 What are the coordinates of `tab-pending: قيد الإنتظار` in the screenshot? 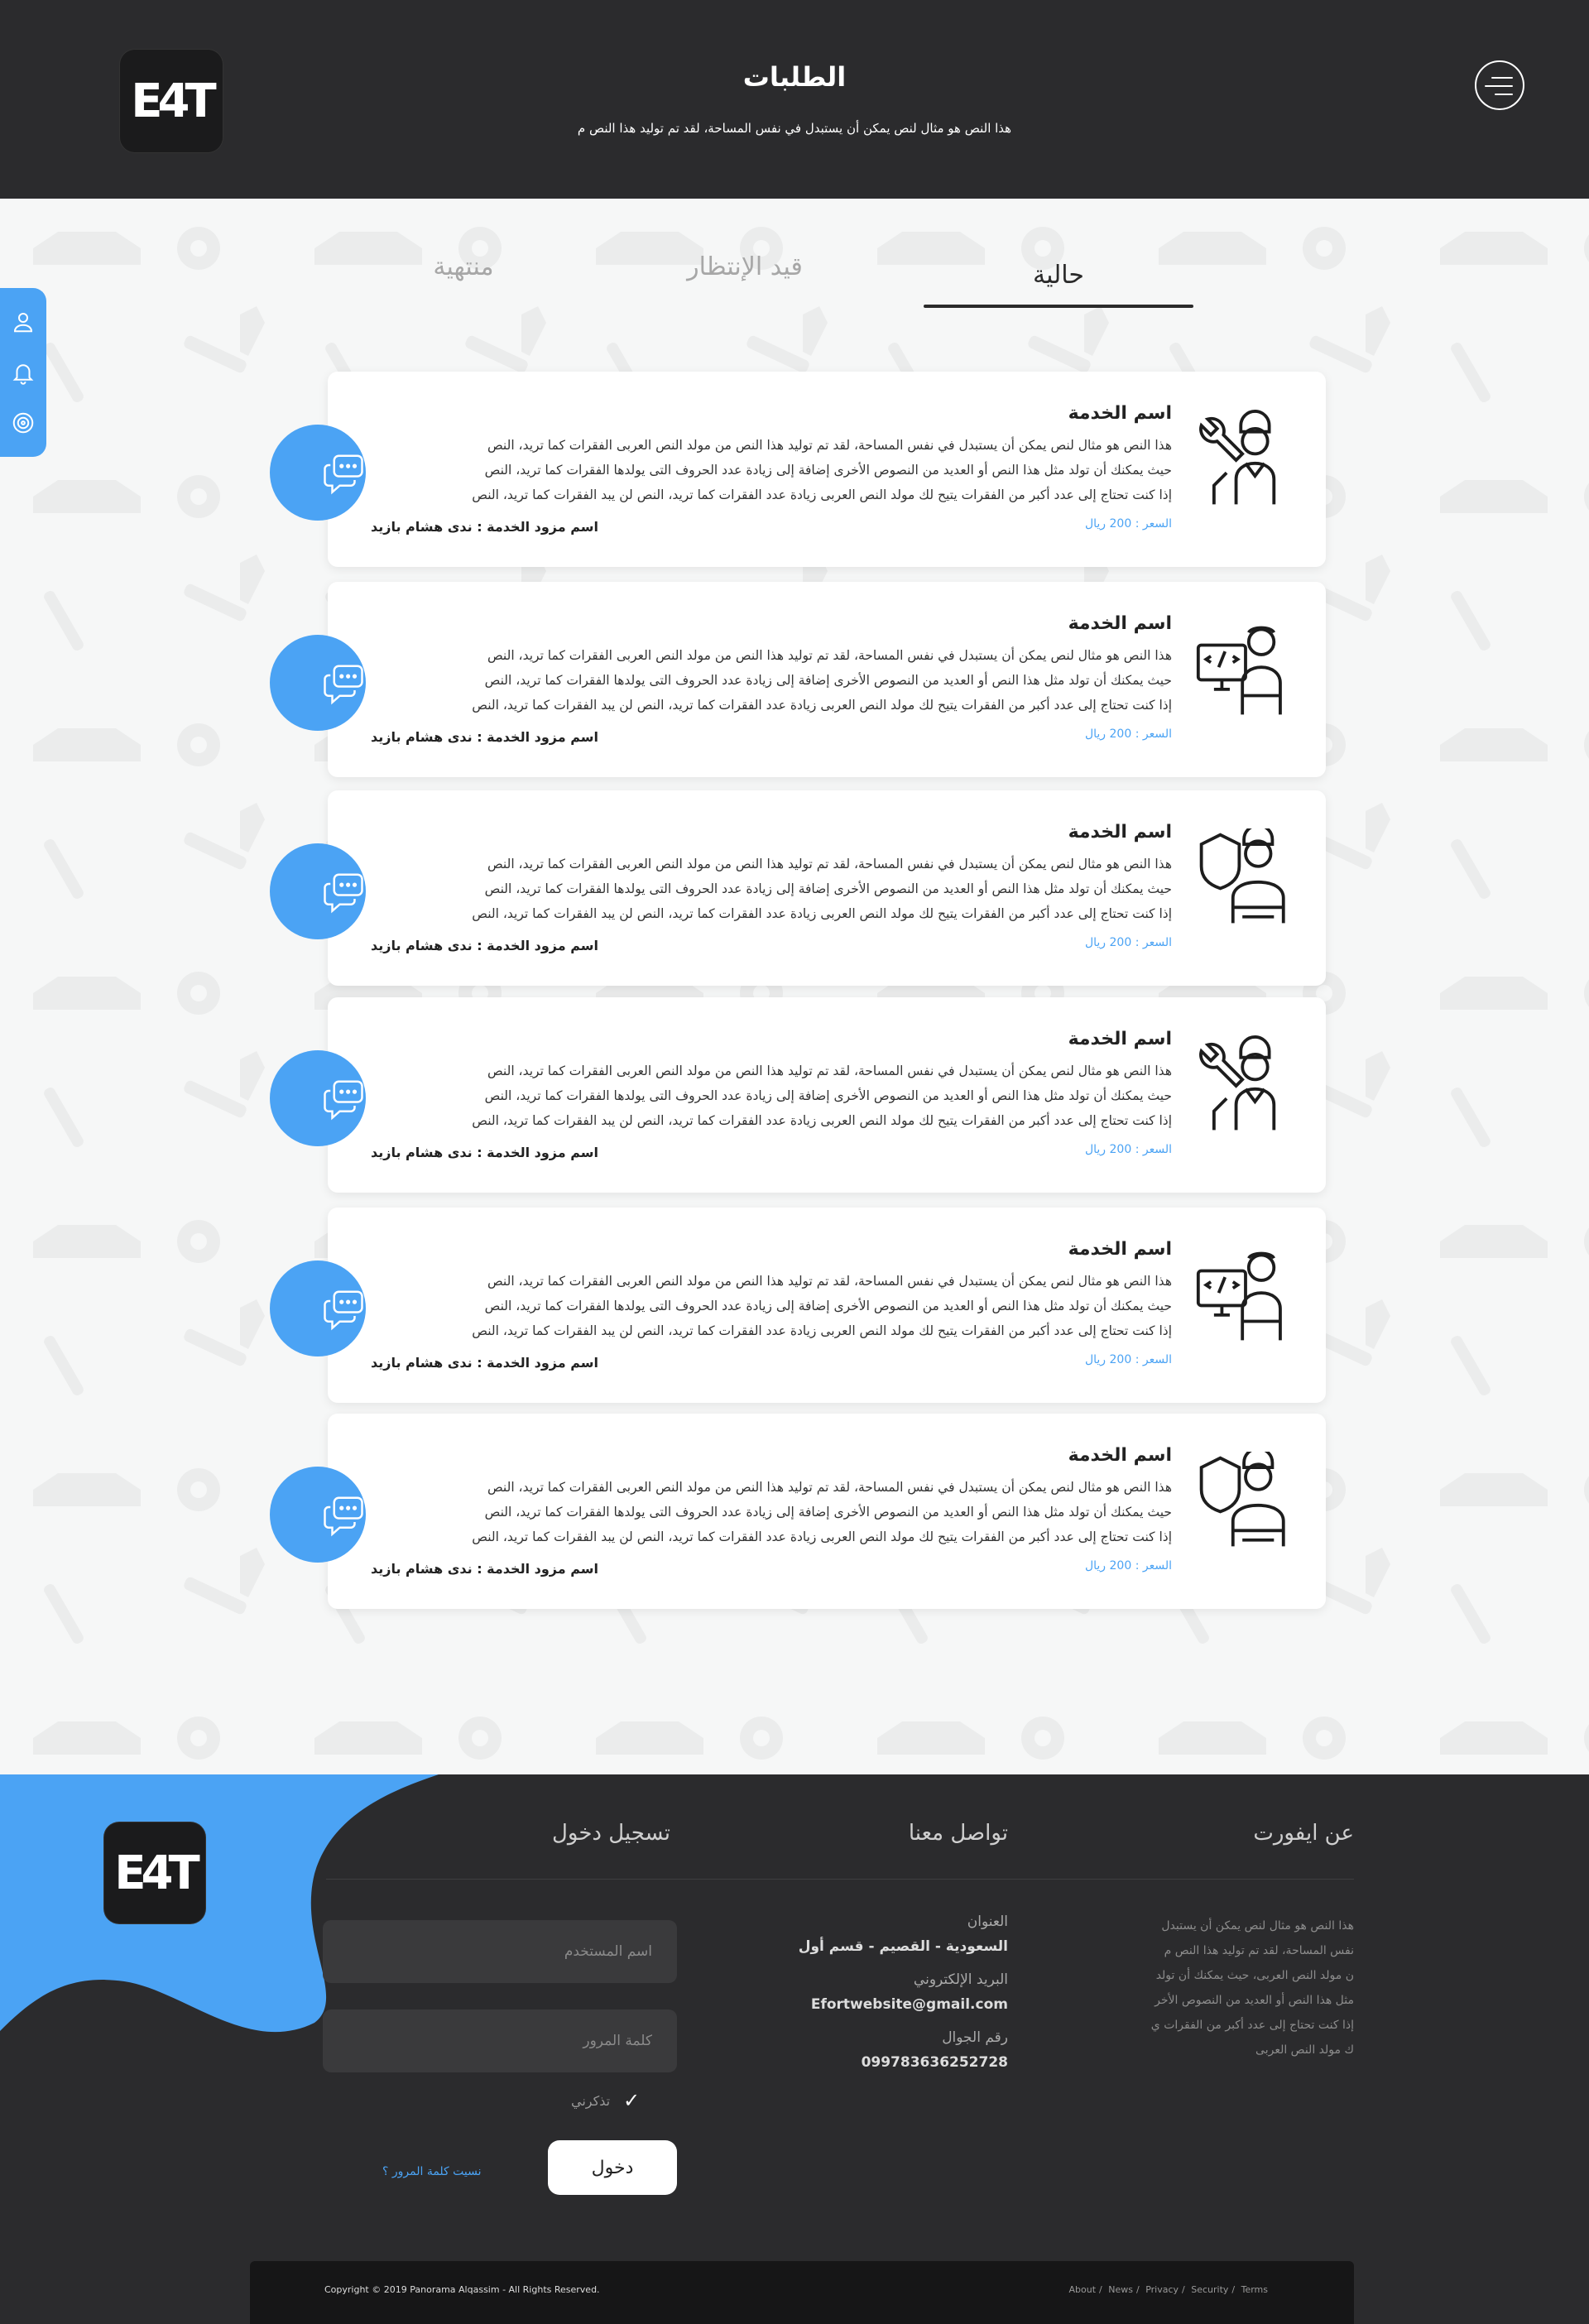 It's located at (744, 267).